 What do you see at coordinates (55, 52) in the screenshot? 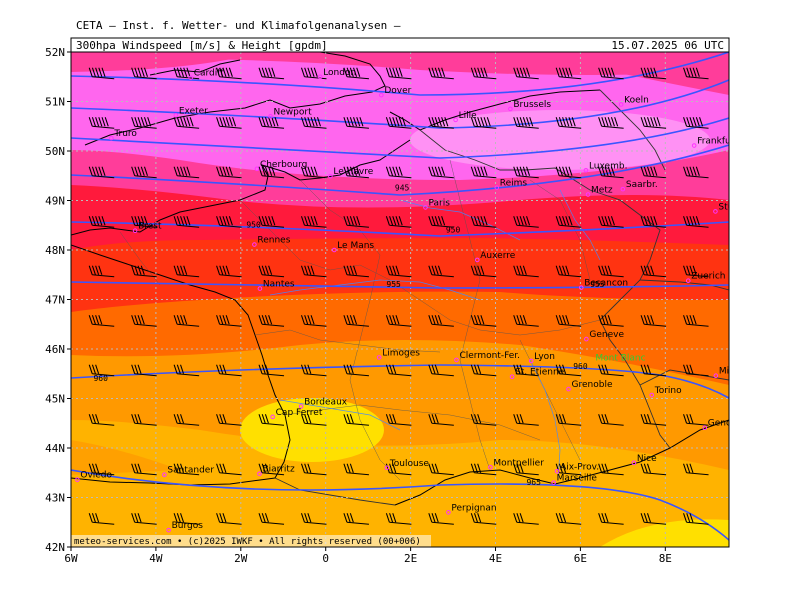
I see `lat-tick-label: 52N` at bounding box center [55, 52].